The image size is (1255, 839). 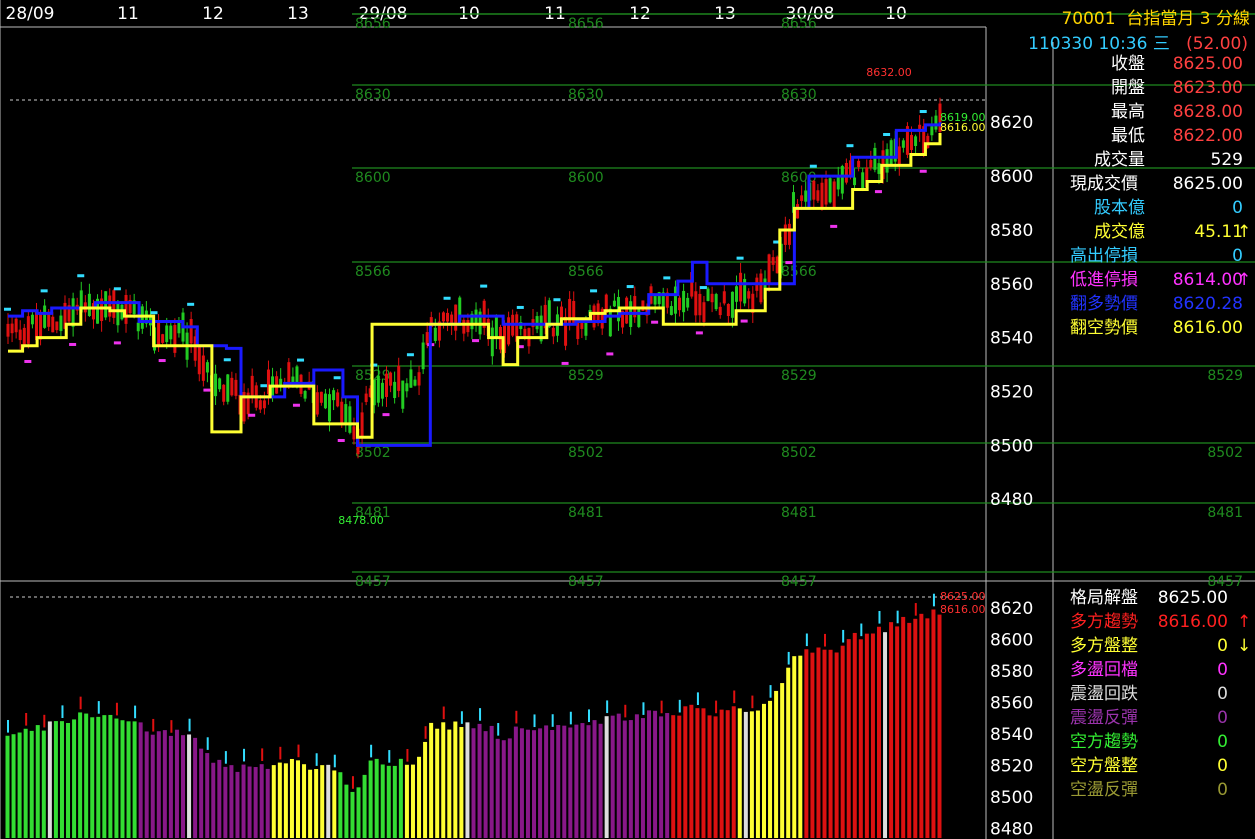 I want to click on level-label: 8600, so click(x=373, y=178).